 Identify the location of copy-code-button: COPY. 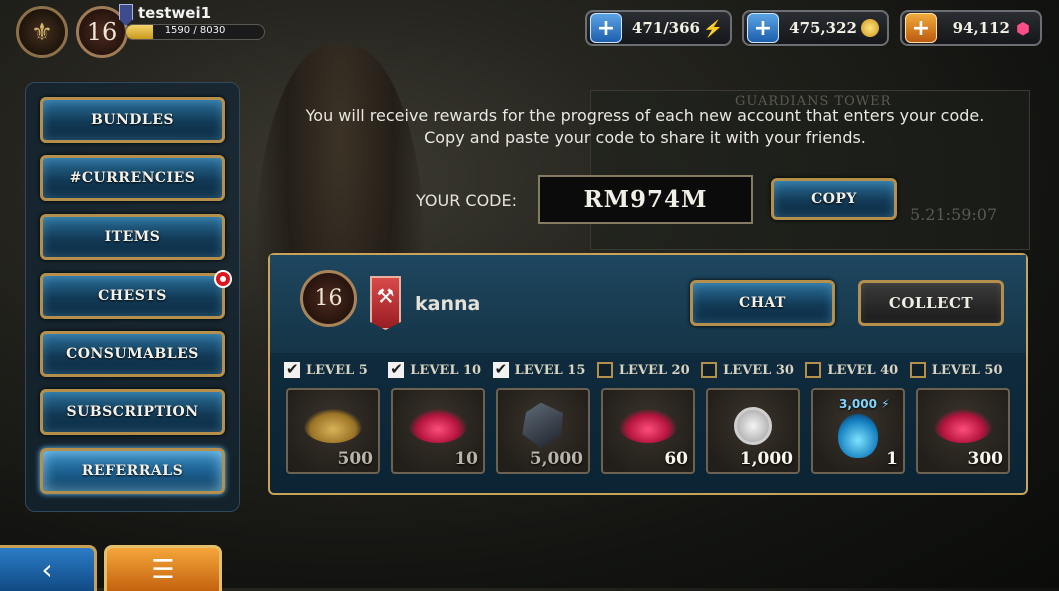
(834, 199).